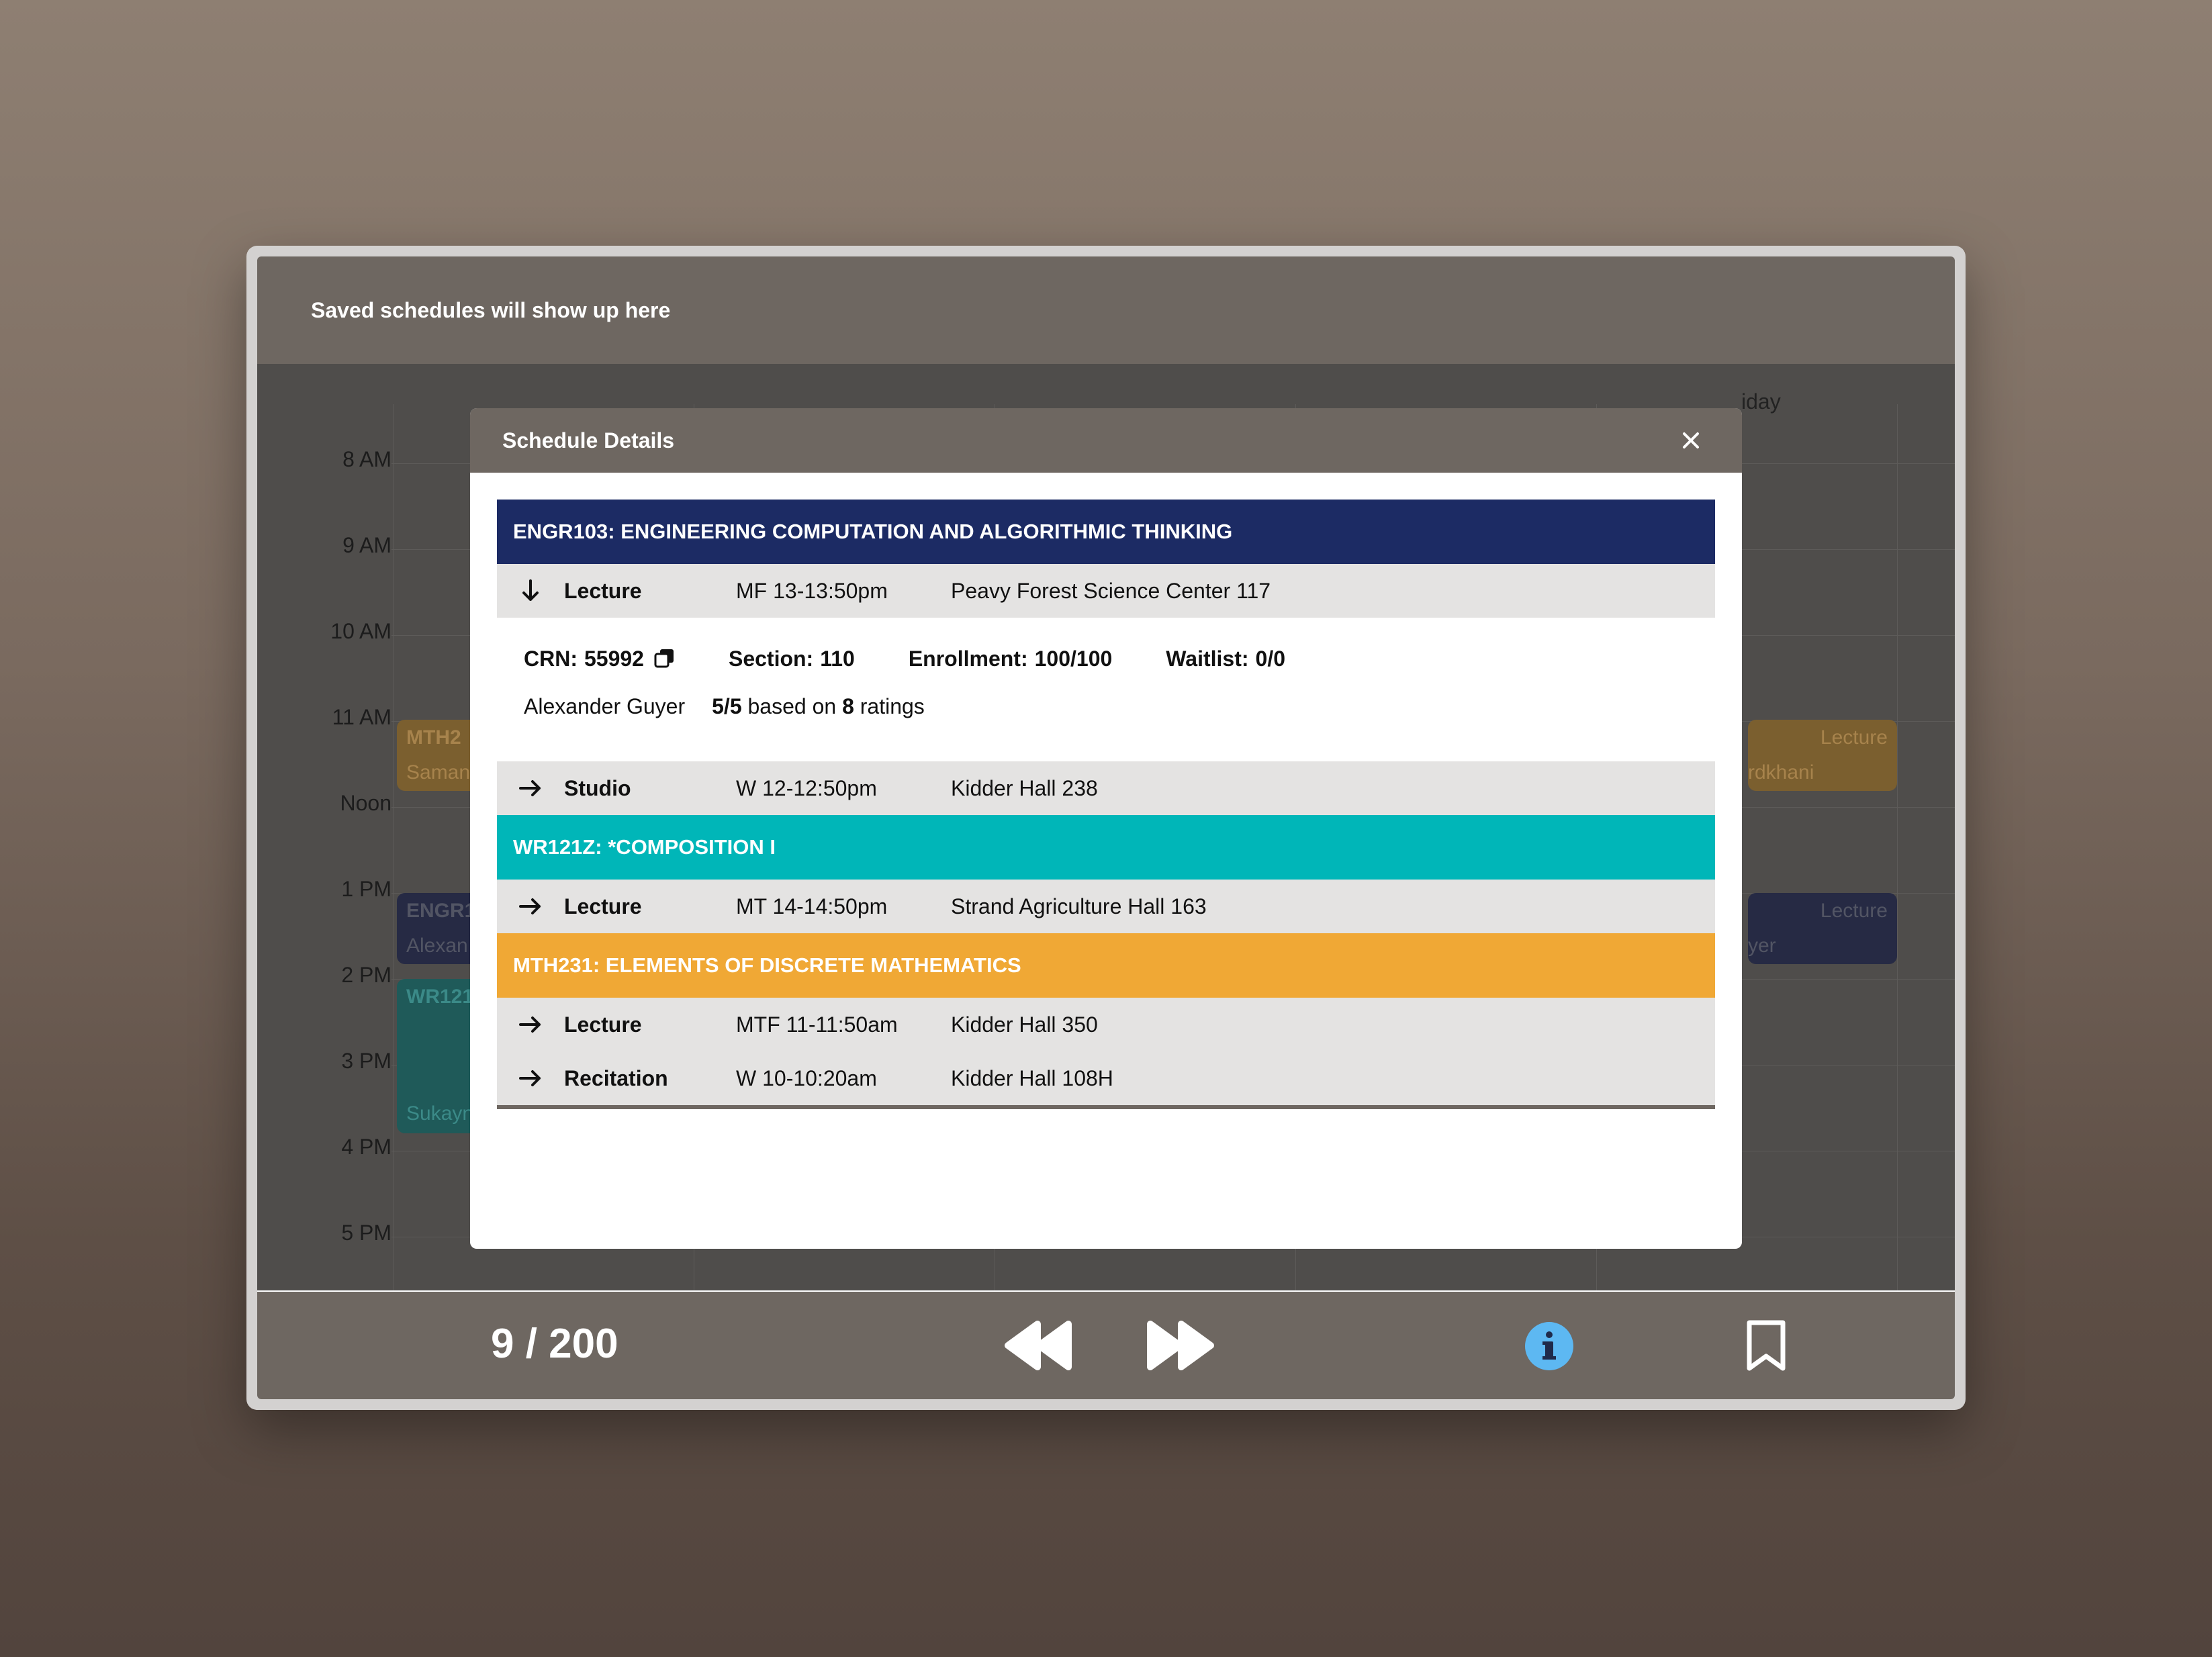  I want to click on course-title: MTH231: ELEMENTS OF DISCRETE MATHEMATICS, so click(767, 965).